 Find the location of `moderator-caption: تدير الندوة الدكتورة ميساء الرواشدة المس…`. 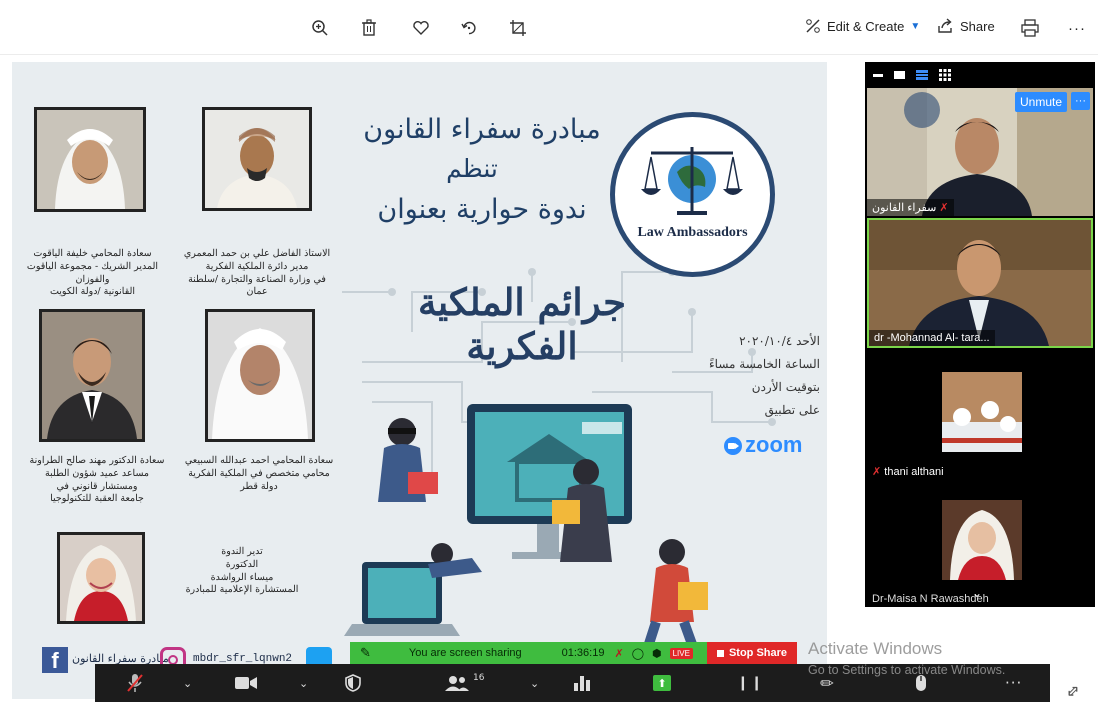

moderator-caption: تدير الندوة الدكتورة ميساء الرواشدة المس… is located at coordinates (242, 571).